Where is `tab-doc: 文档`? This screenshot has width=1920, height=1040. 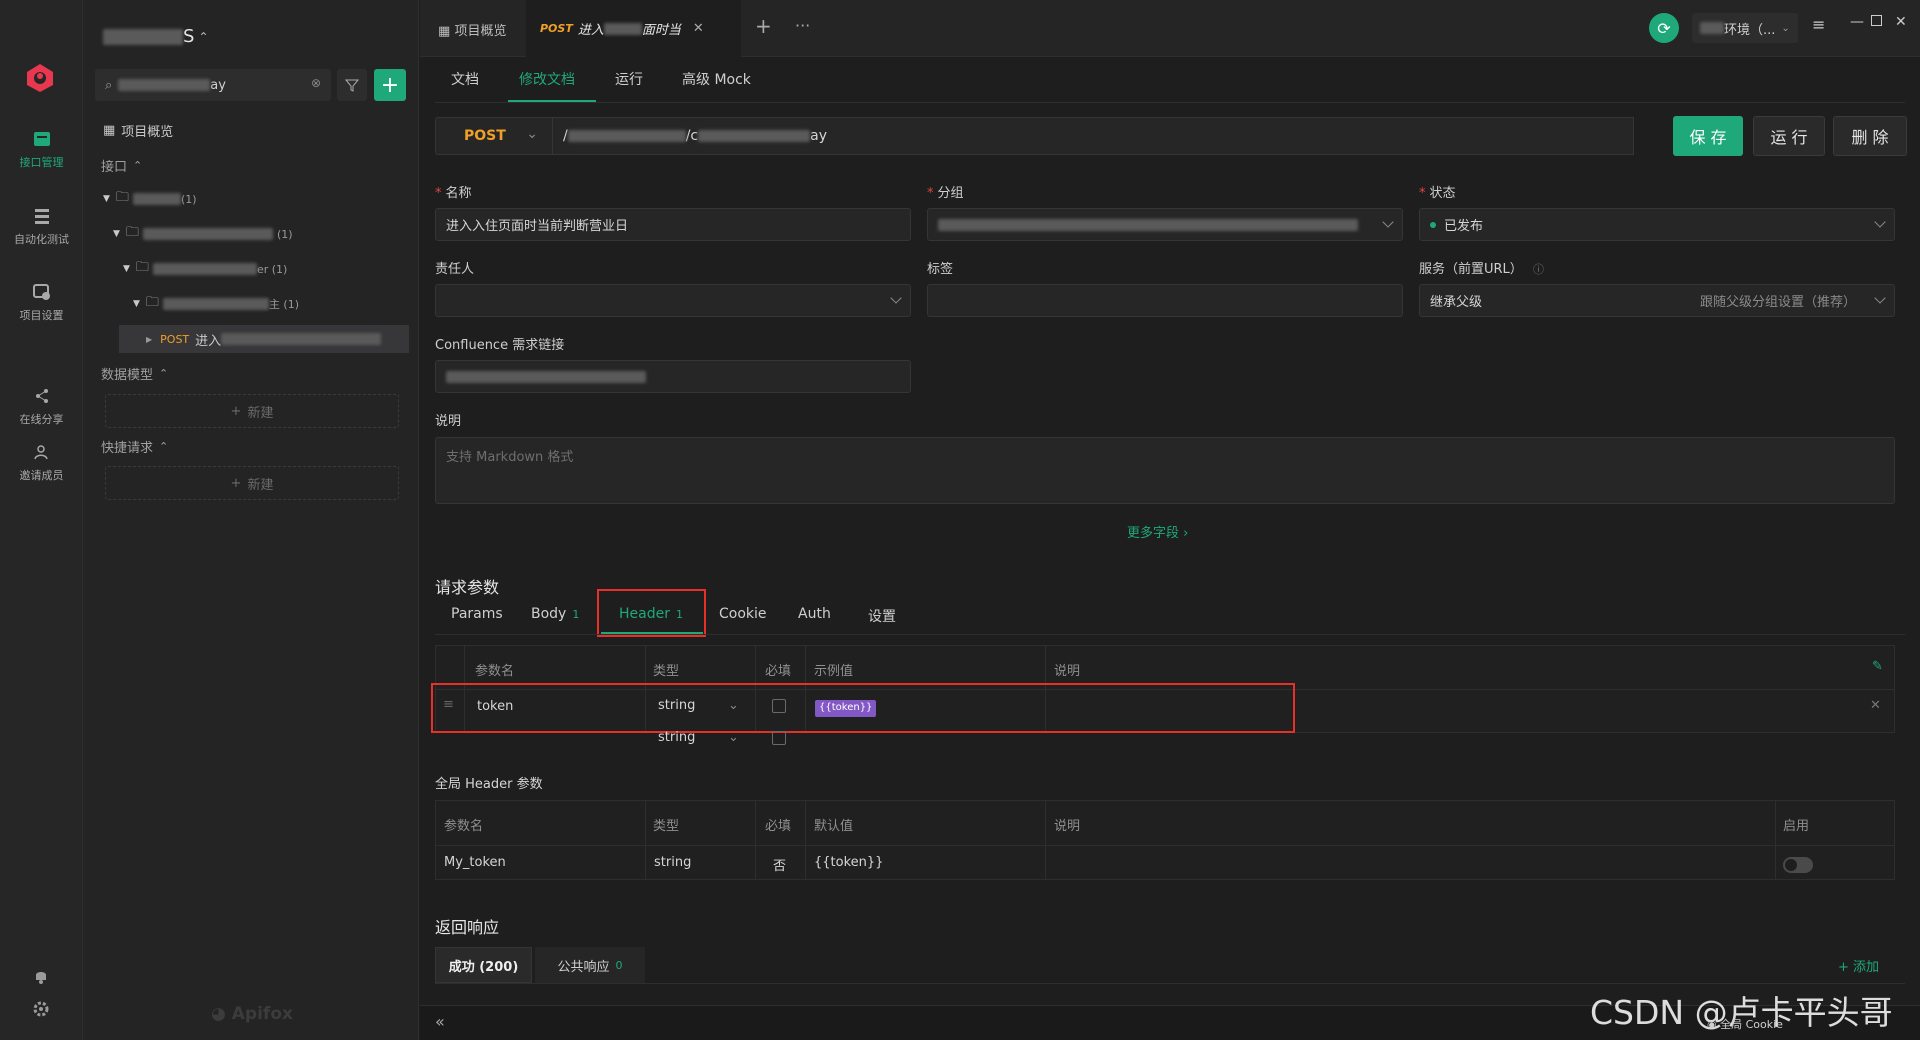 tab-doc: 文档 is located at coordinates (465, 79).